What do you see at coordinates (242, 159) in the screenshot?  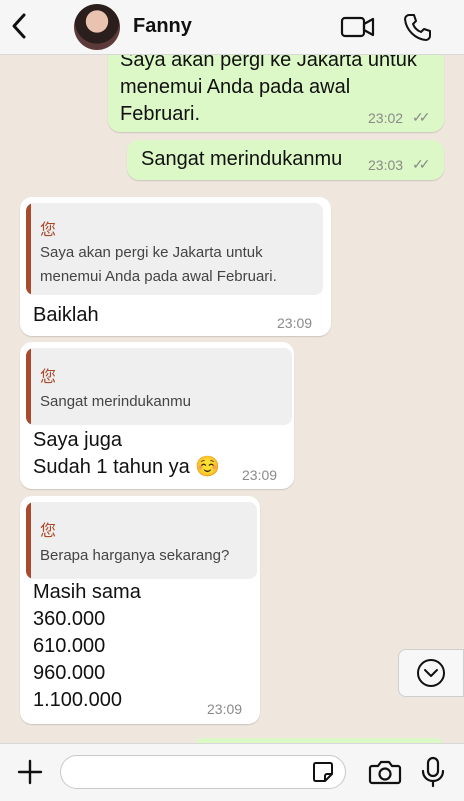 I see `message-line: Sangat merindukanmu` at bounding box center [242, 159].